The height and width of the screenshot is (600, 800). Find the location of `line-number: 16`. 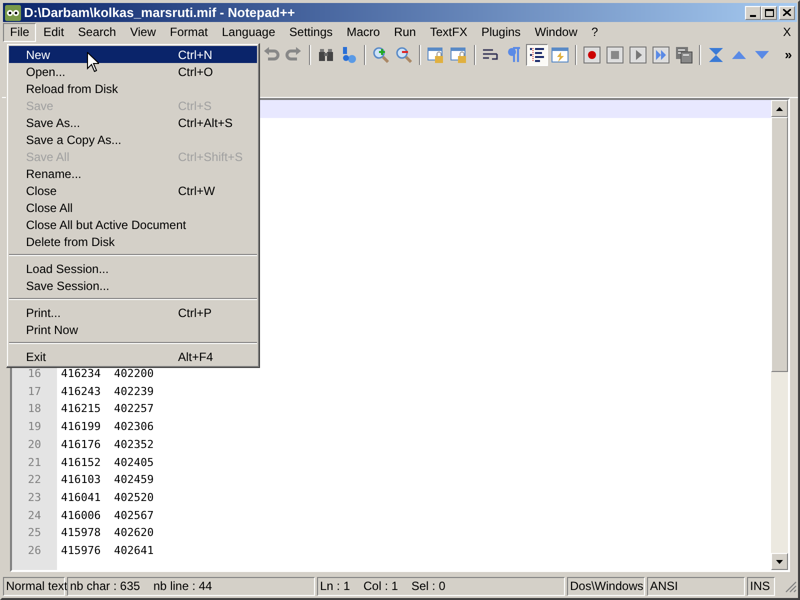

line-number: 16 is located at coordinates (34, 374).